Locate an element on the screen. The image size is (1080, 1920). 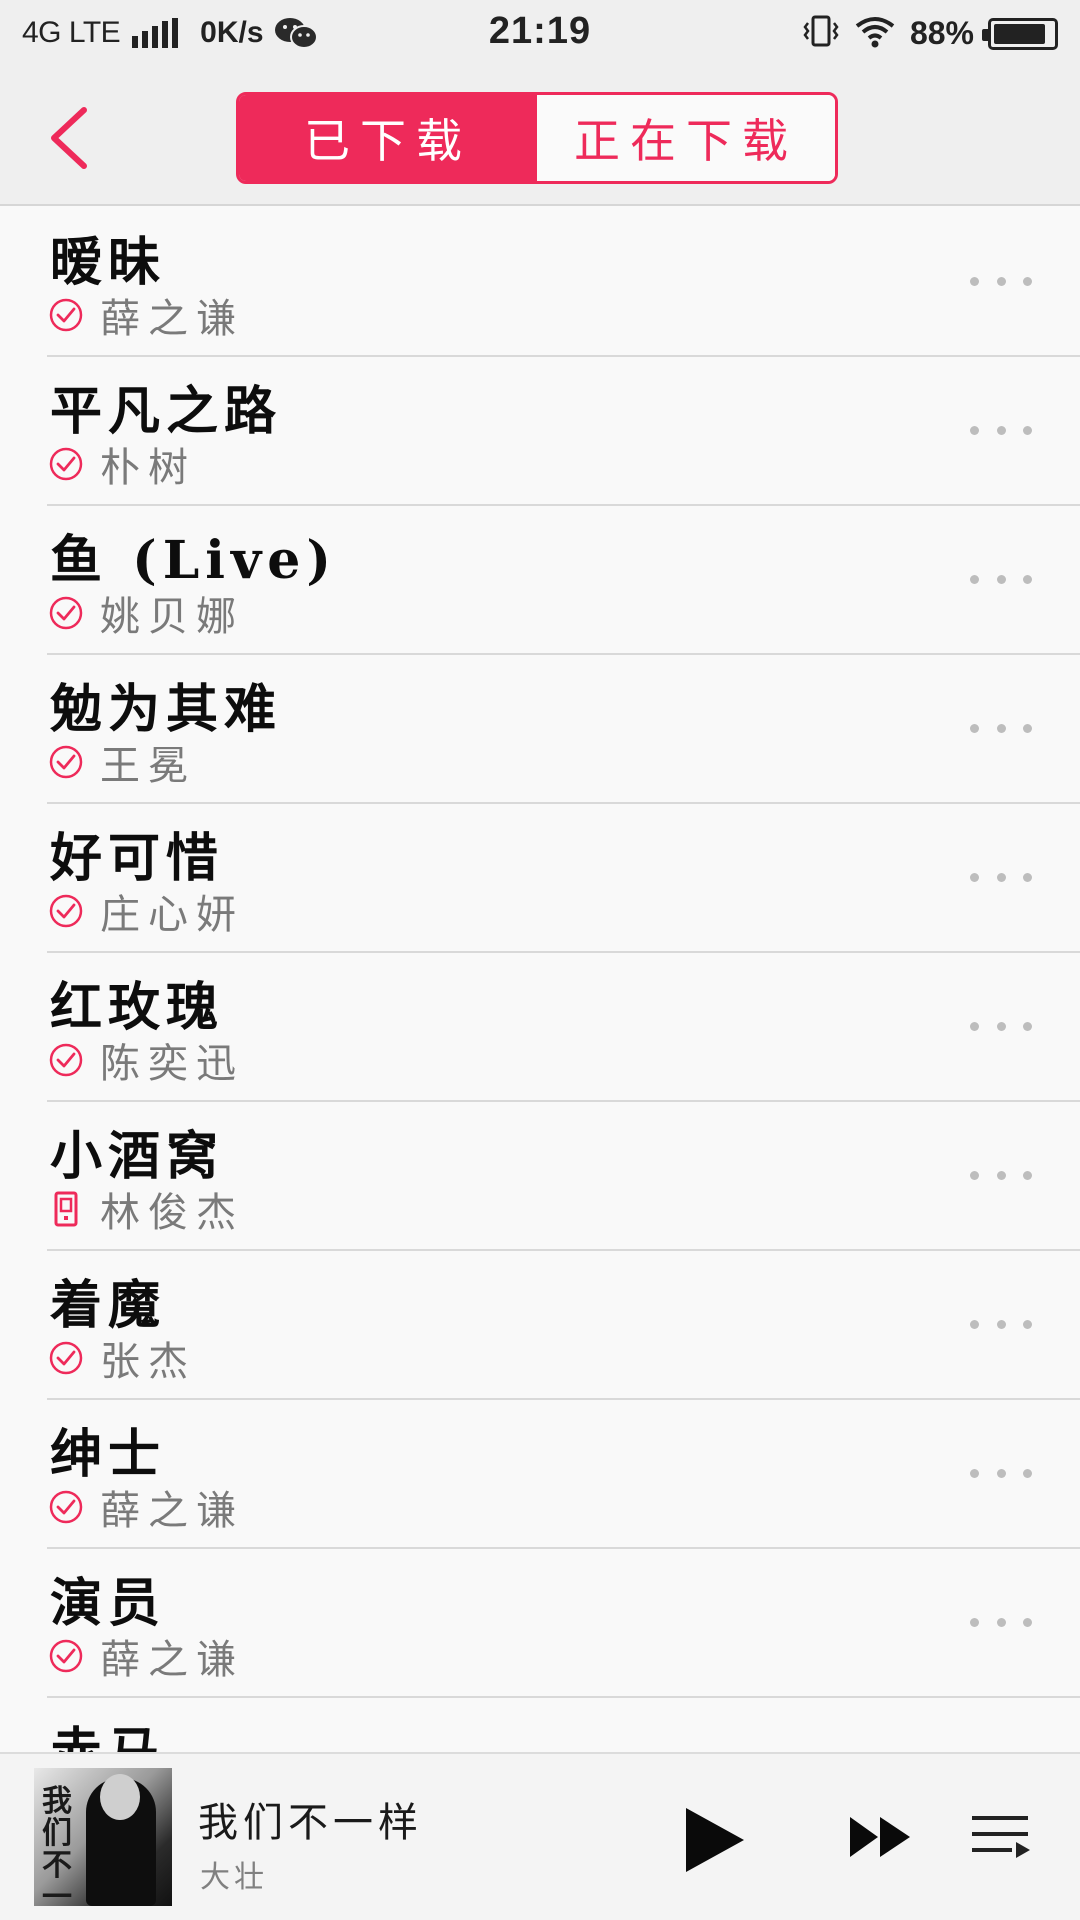
play-button is located at coordinates (715, 1840).